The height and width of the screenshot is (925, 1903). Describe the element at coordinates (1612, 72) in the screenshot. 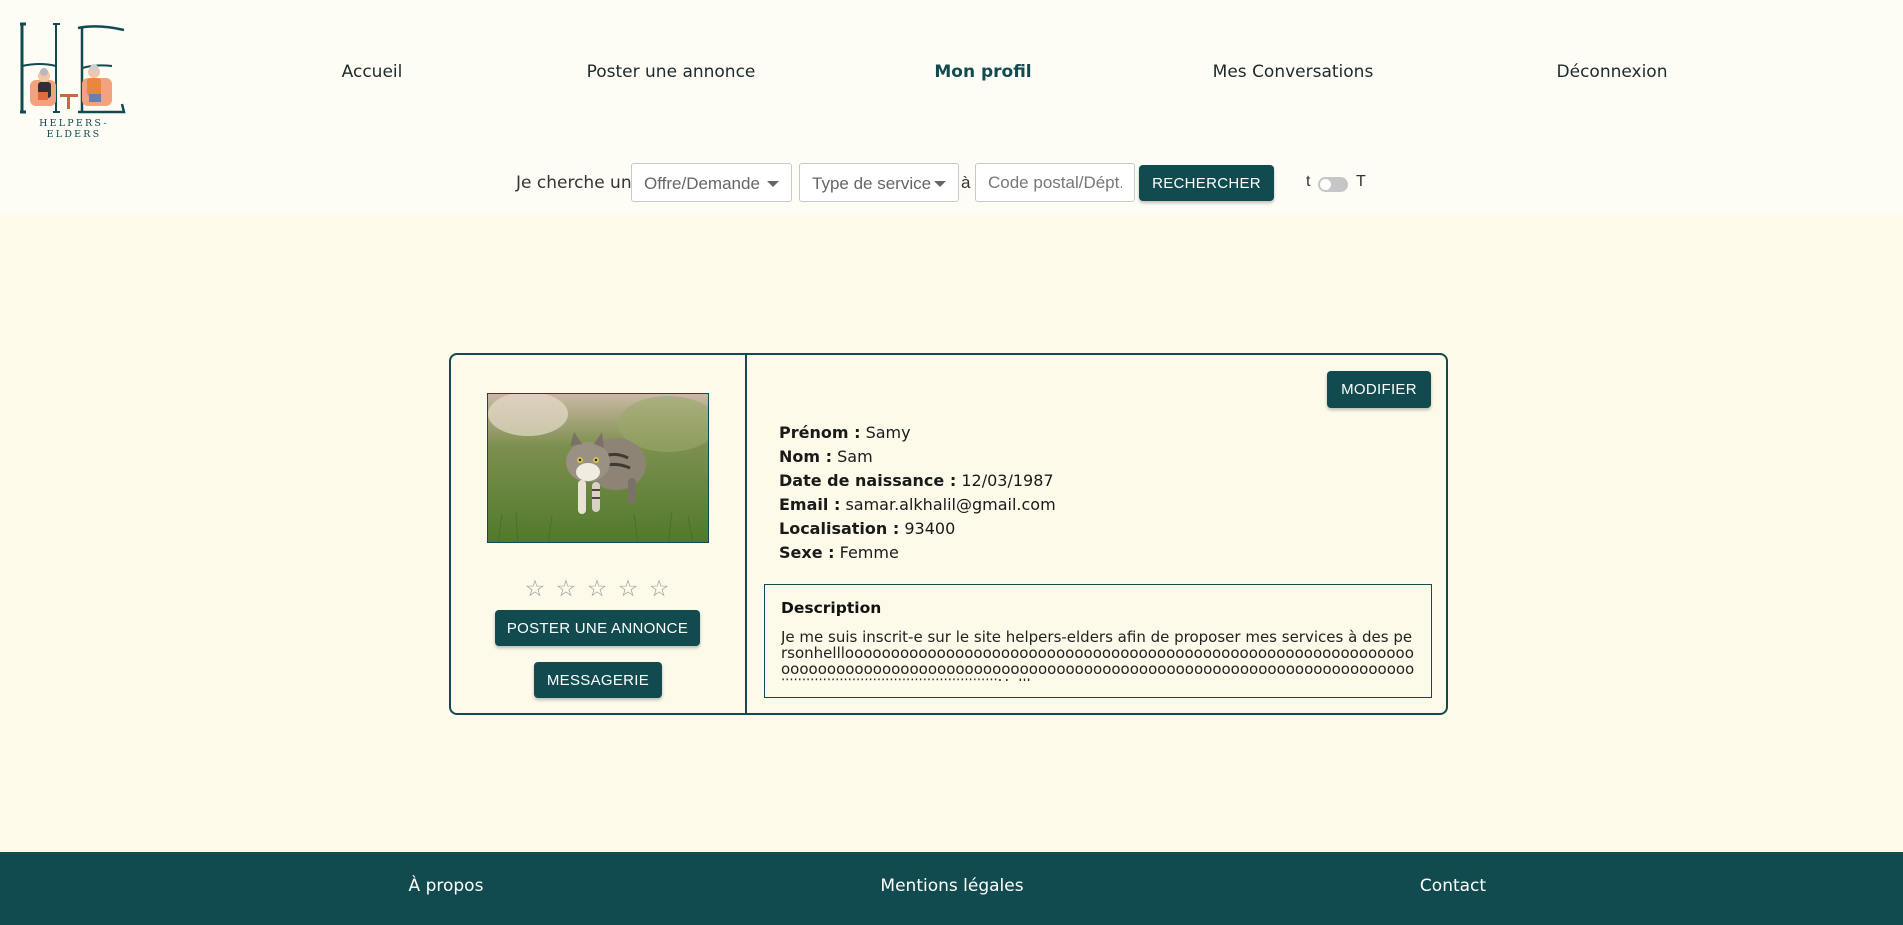

I see `nav-deconnexion: Déconnexion` at that location.